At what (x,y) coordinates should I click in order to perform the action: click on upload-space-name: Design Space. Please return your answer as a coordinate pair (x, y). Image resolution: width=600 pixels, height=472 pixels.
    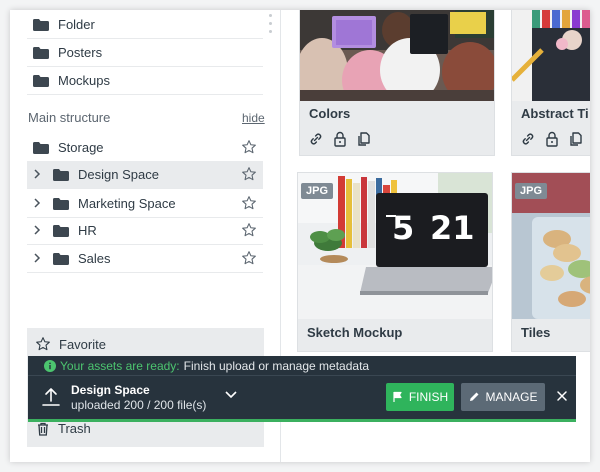
    Looking at the image, I should click on (110, 390).